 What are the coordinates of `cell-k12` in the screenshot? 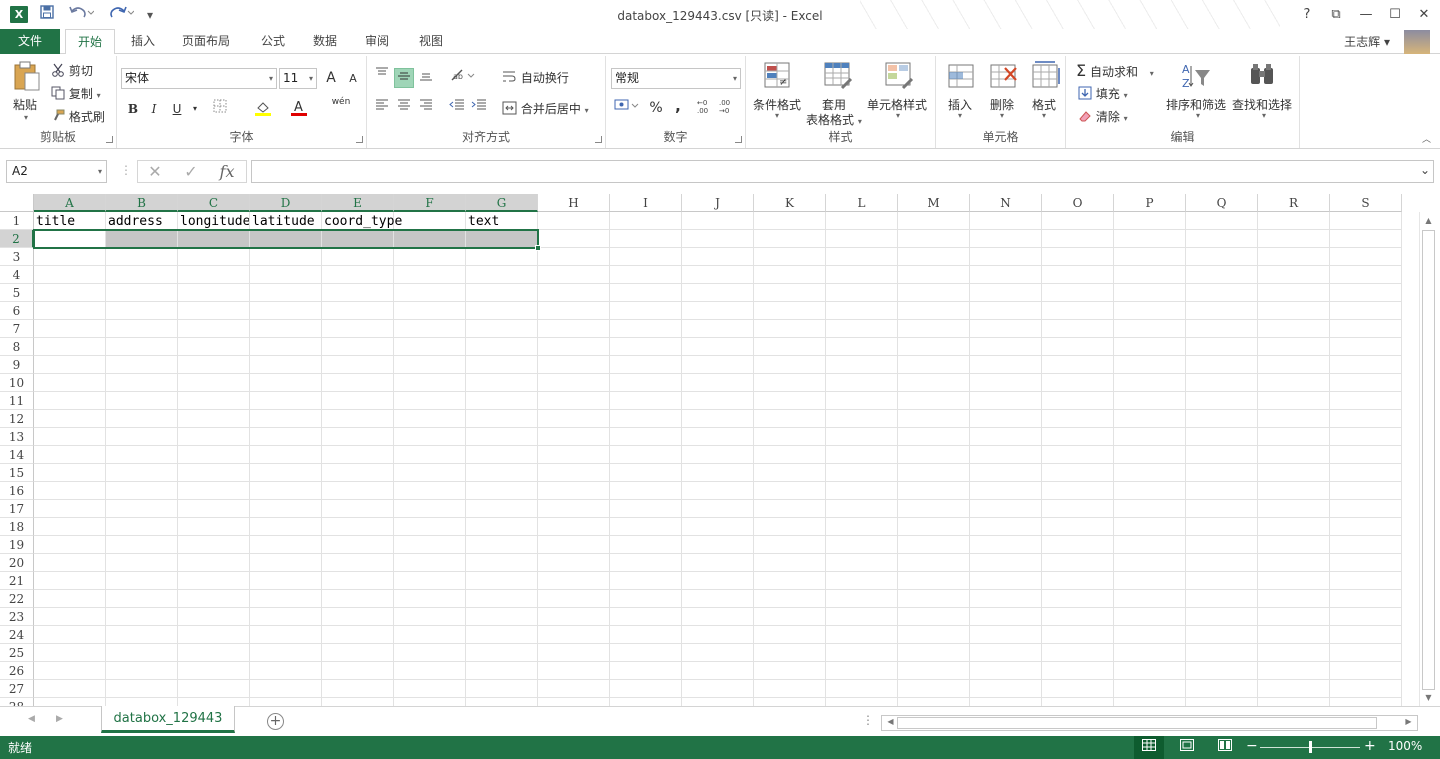 It's located at (790, 419).